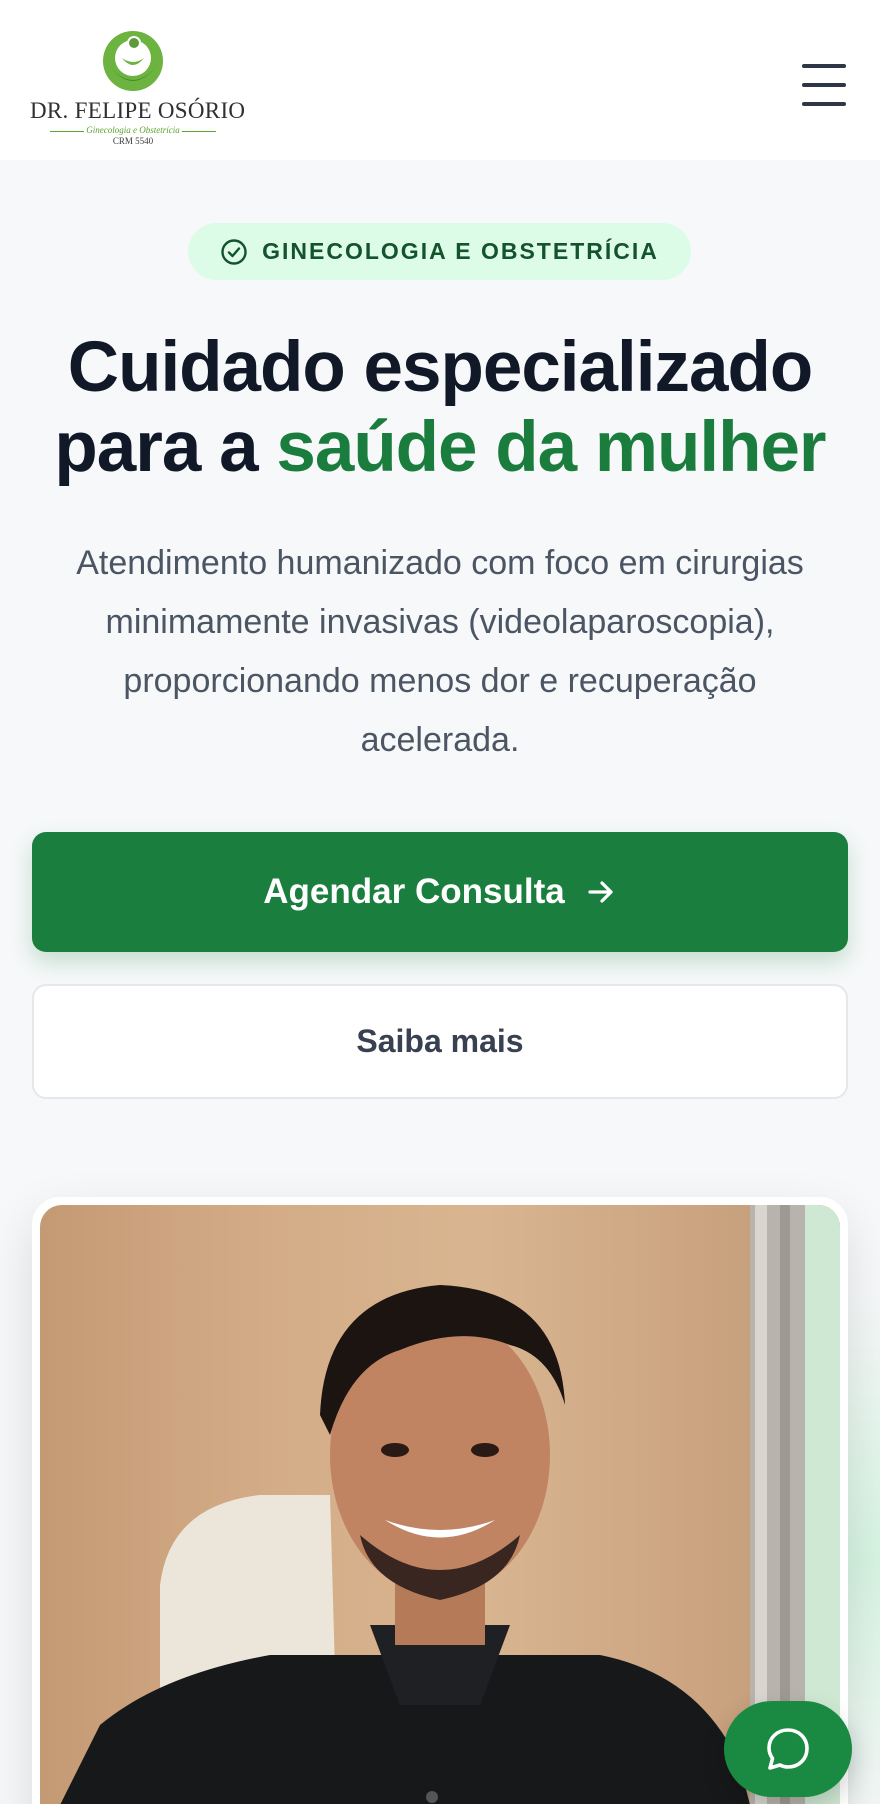 The image size is (880, 1804). What do you see at coordinates (234, 252) in the screenshot?
I see `check-circle-icon` at bounding box center [234, 252].